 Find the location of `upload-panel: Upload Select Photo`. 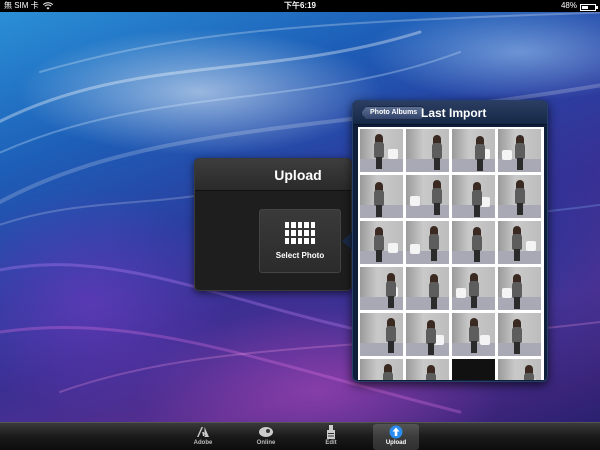

upload-panel: Upload Select Photo is located at coordinates (273, 224).